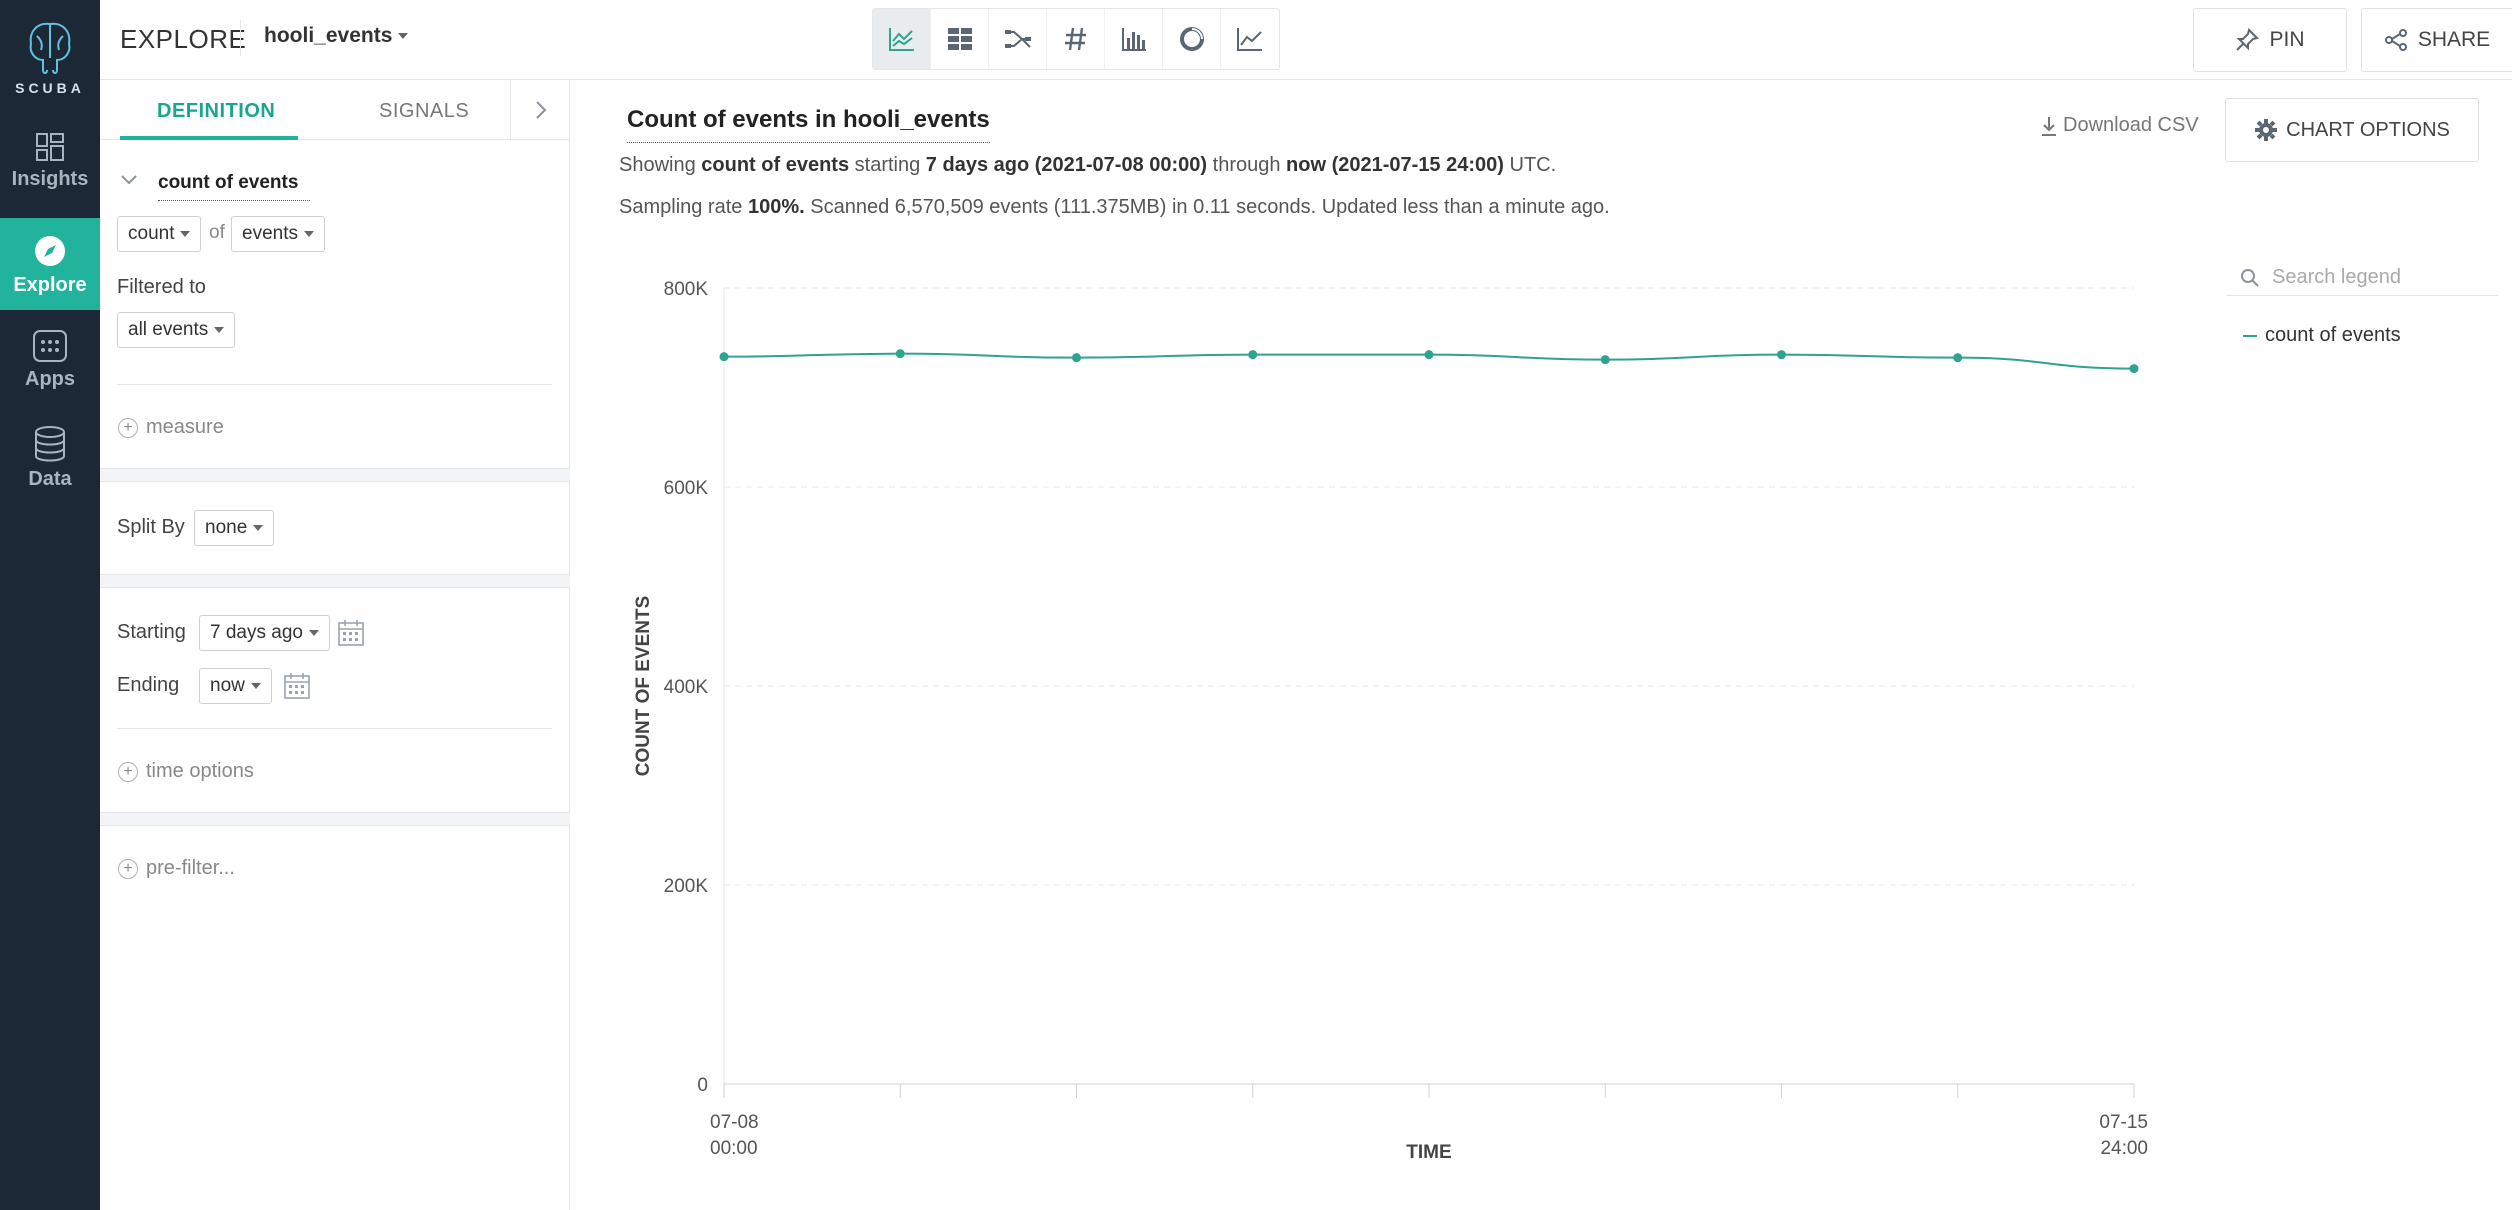  What do you see at coordinates (151, 233) in the screenshot?
I see `aggregation-value: count` at bounding box center [151, 233].